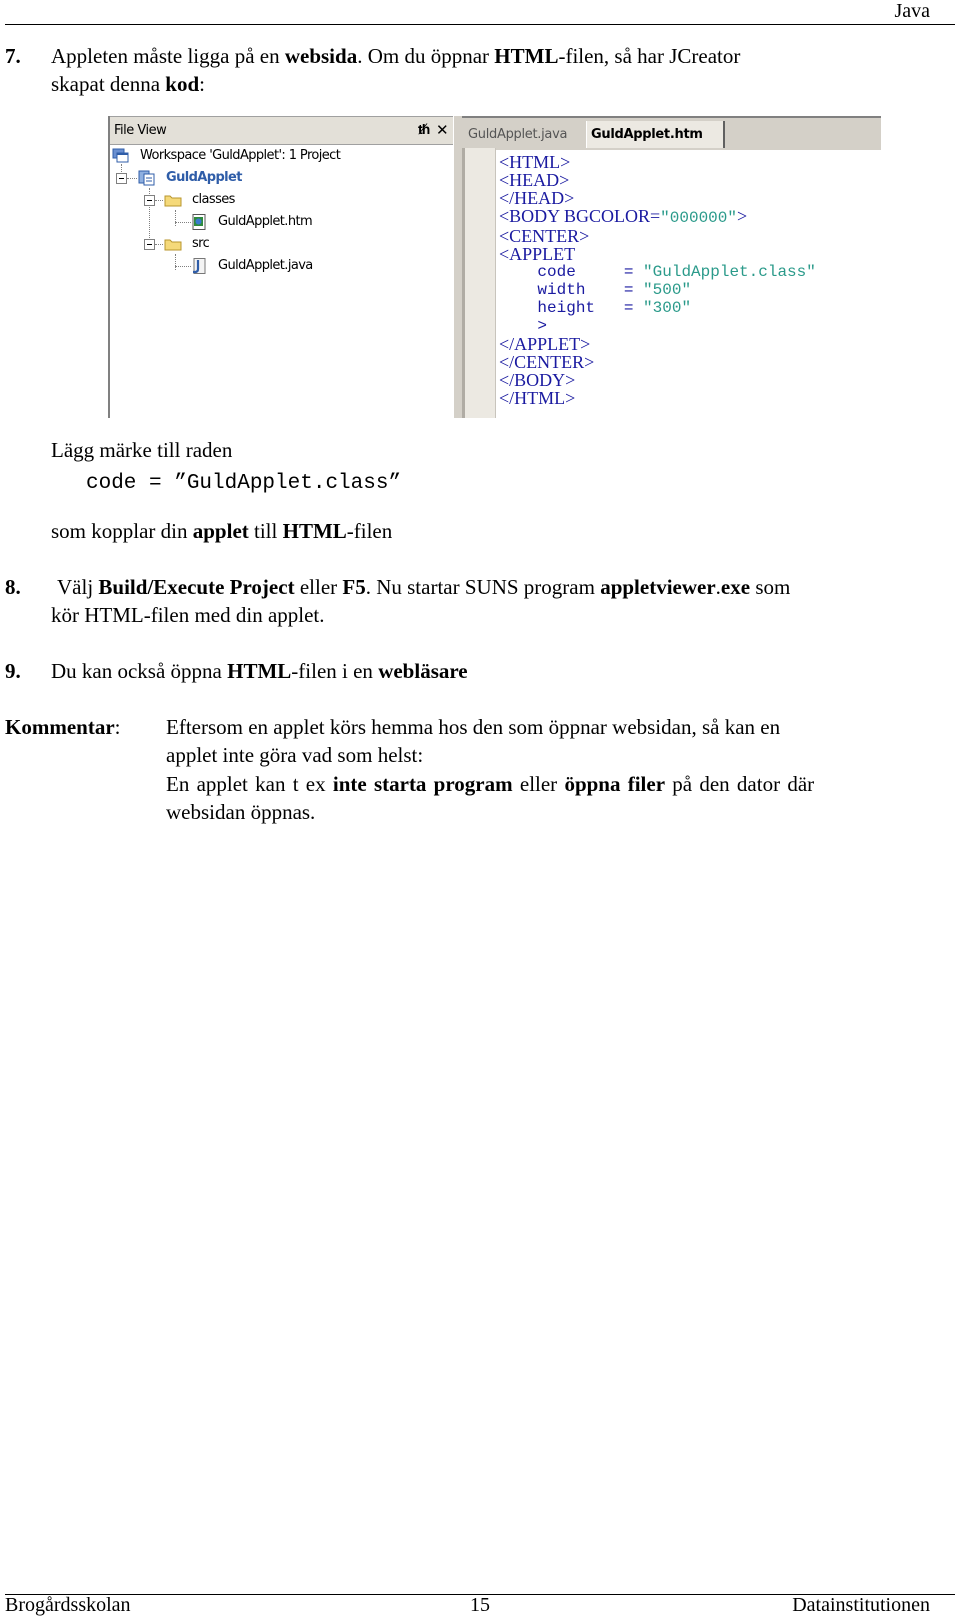 The height and width of the screenshot is (1617, 960). I want to click on header-rule, so click(480, 24).